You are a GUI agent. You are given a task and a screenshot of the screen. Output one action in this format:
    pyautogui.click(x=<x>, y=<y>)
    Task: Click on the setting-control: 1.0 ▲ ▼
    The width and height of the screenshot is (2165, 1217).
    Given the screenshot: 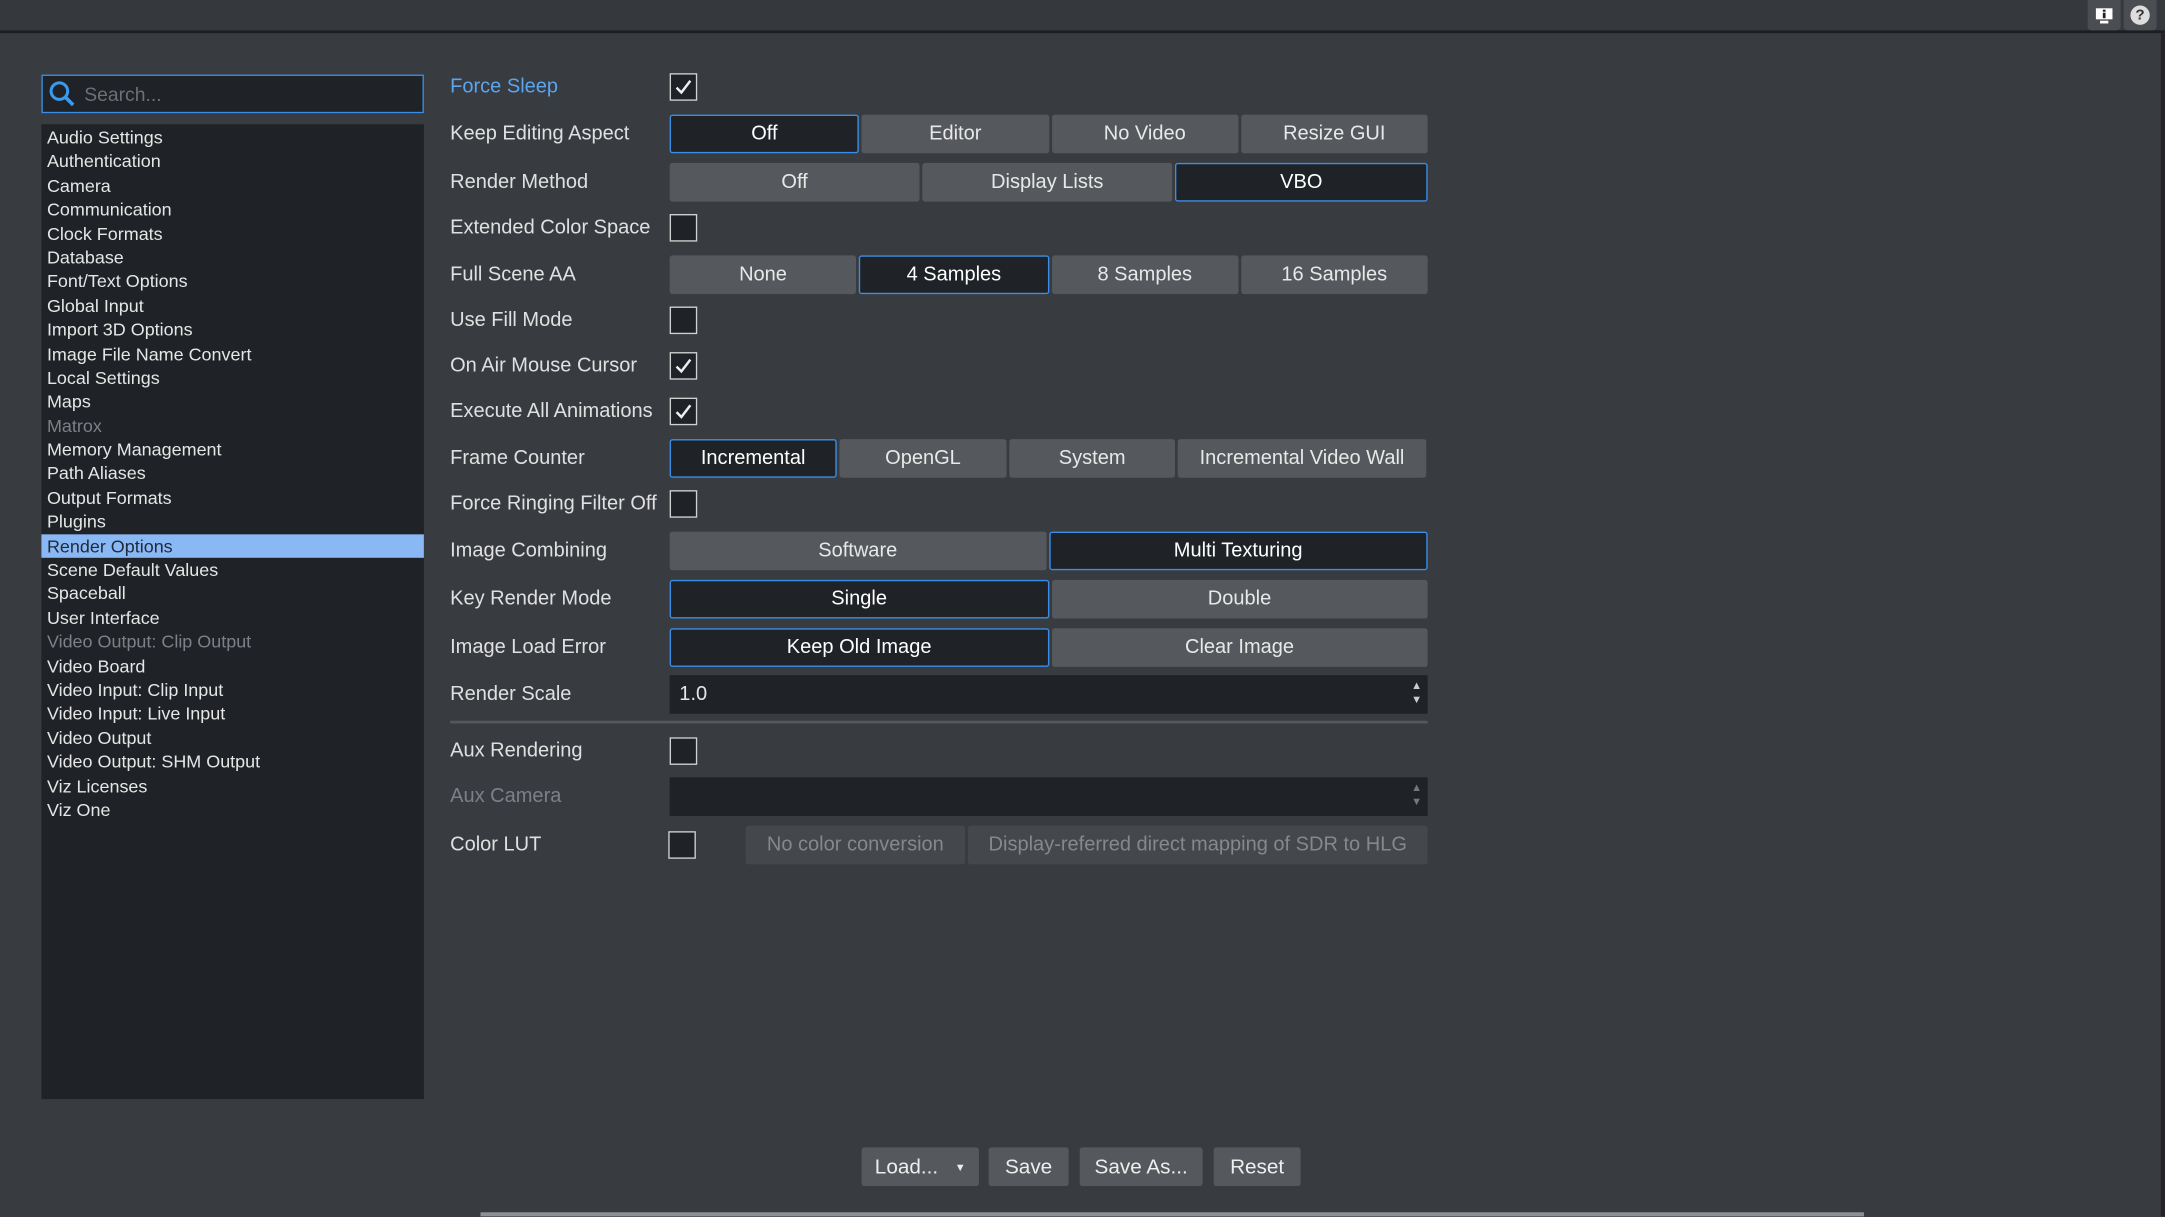 What is the action you would take?
    pyautogui.click(x=1048, y=694)
    